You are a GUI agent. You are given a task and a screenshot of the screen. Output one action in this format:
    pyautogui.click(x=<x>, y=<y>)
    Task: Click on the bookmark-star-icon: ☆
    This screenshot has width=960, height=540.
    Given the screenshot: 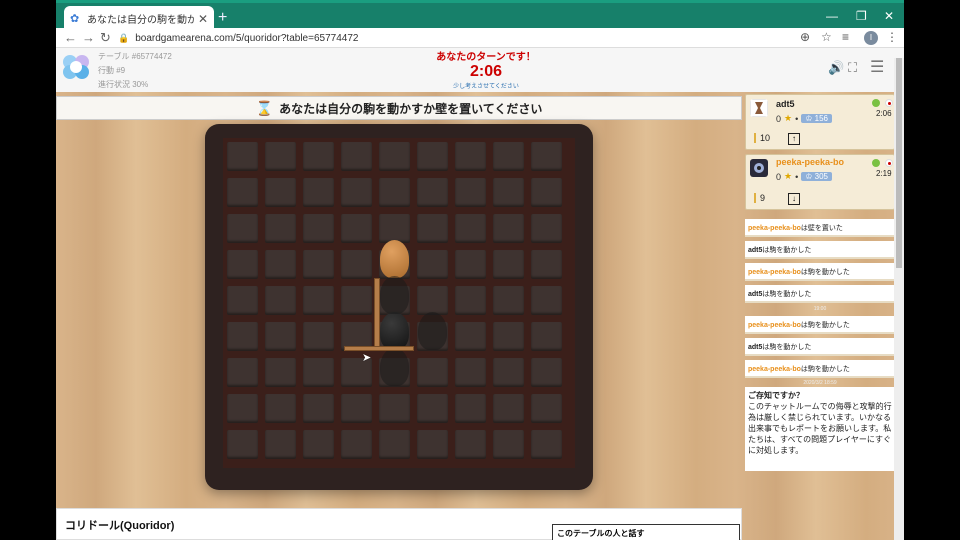 What is the action you would take?
    pyautogui.click(x=826, y=37)
    